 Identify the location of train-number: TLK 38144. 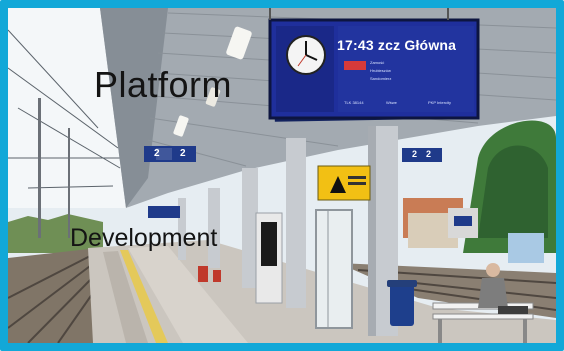
(354, 102).